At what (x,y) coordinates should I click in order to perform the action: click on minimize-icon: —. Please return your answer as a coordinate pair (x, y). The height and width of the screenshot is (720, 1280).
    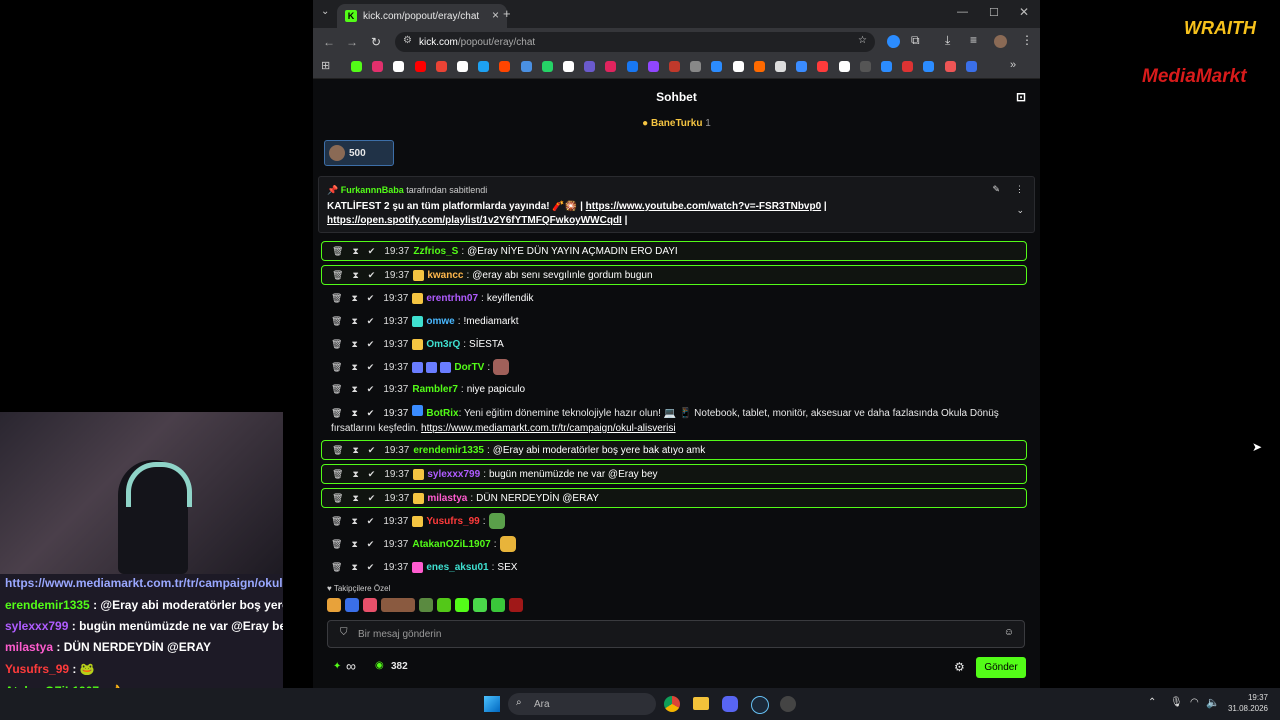
    Looking at the image, I should click on (962, 12).